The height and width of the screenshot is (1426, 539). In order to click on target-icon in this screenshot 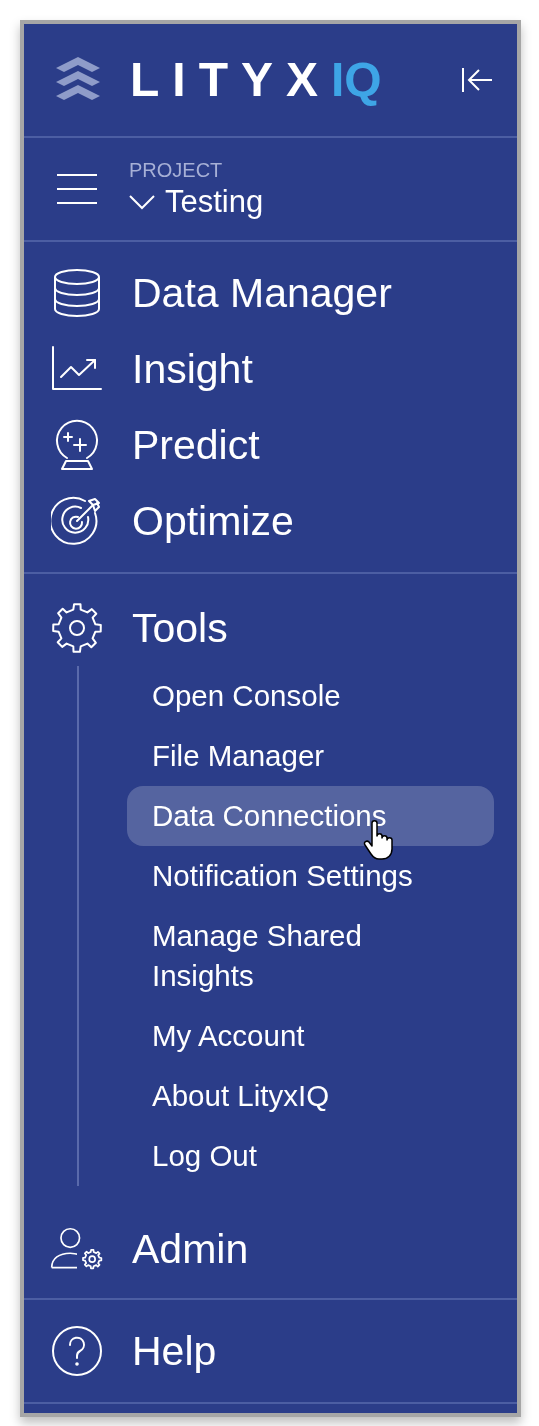, I will do `click(77, 521)`.